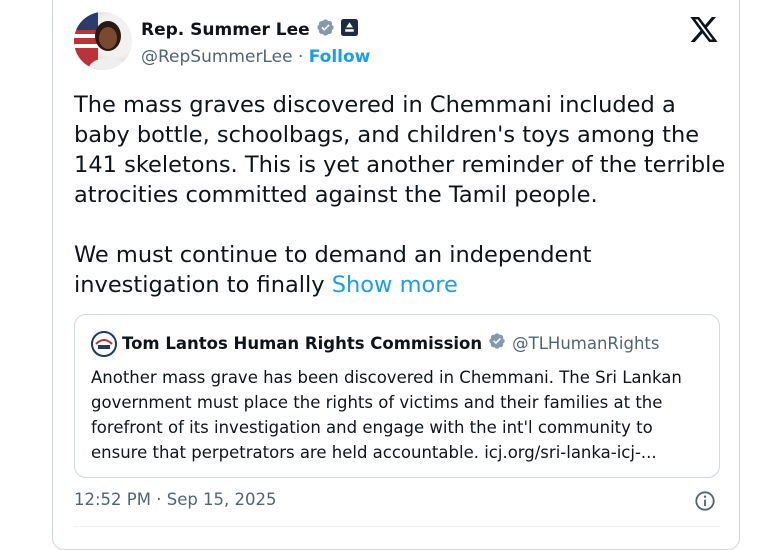 This screenshot has height=550, width=776. What do you see at coordinates (397, 526) in the screenshot?
I see `divider` at bounding box center [397, 526].